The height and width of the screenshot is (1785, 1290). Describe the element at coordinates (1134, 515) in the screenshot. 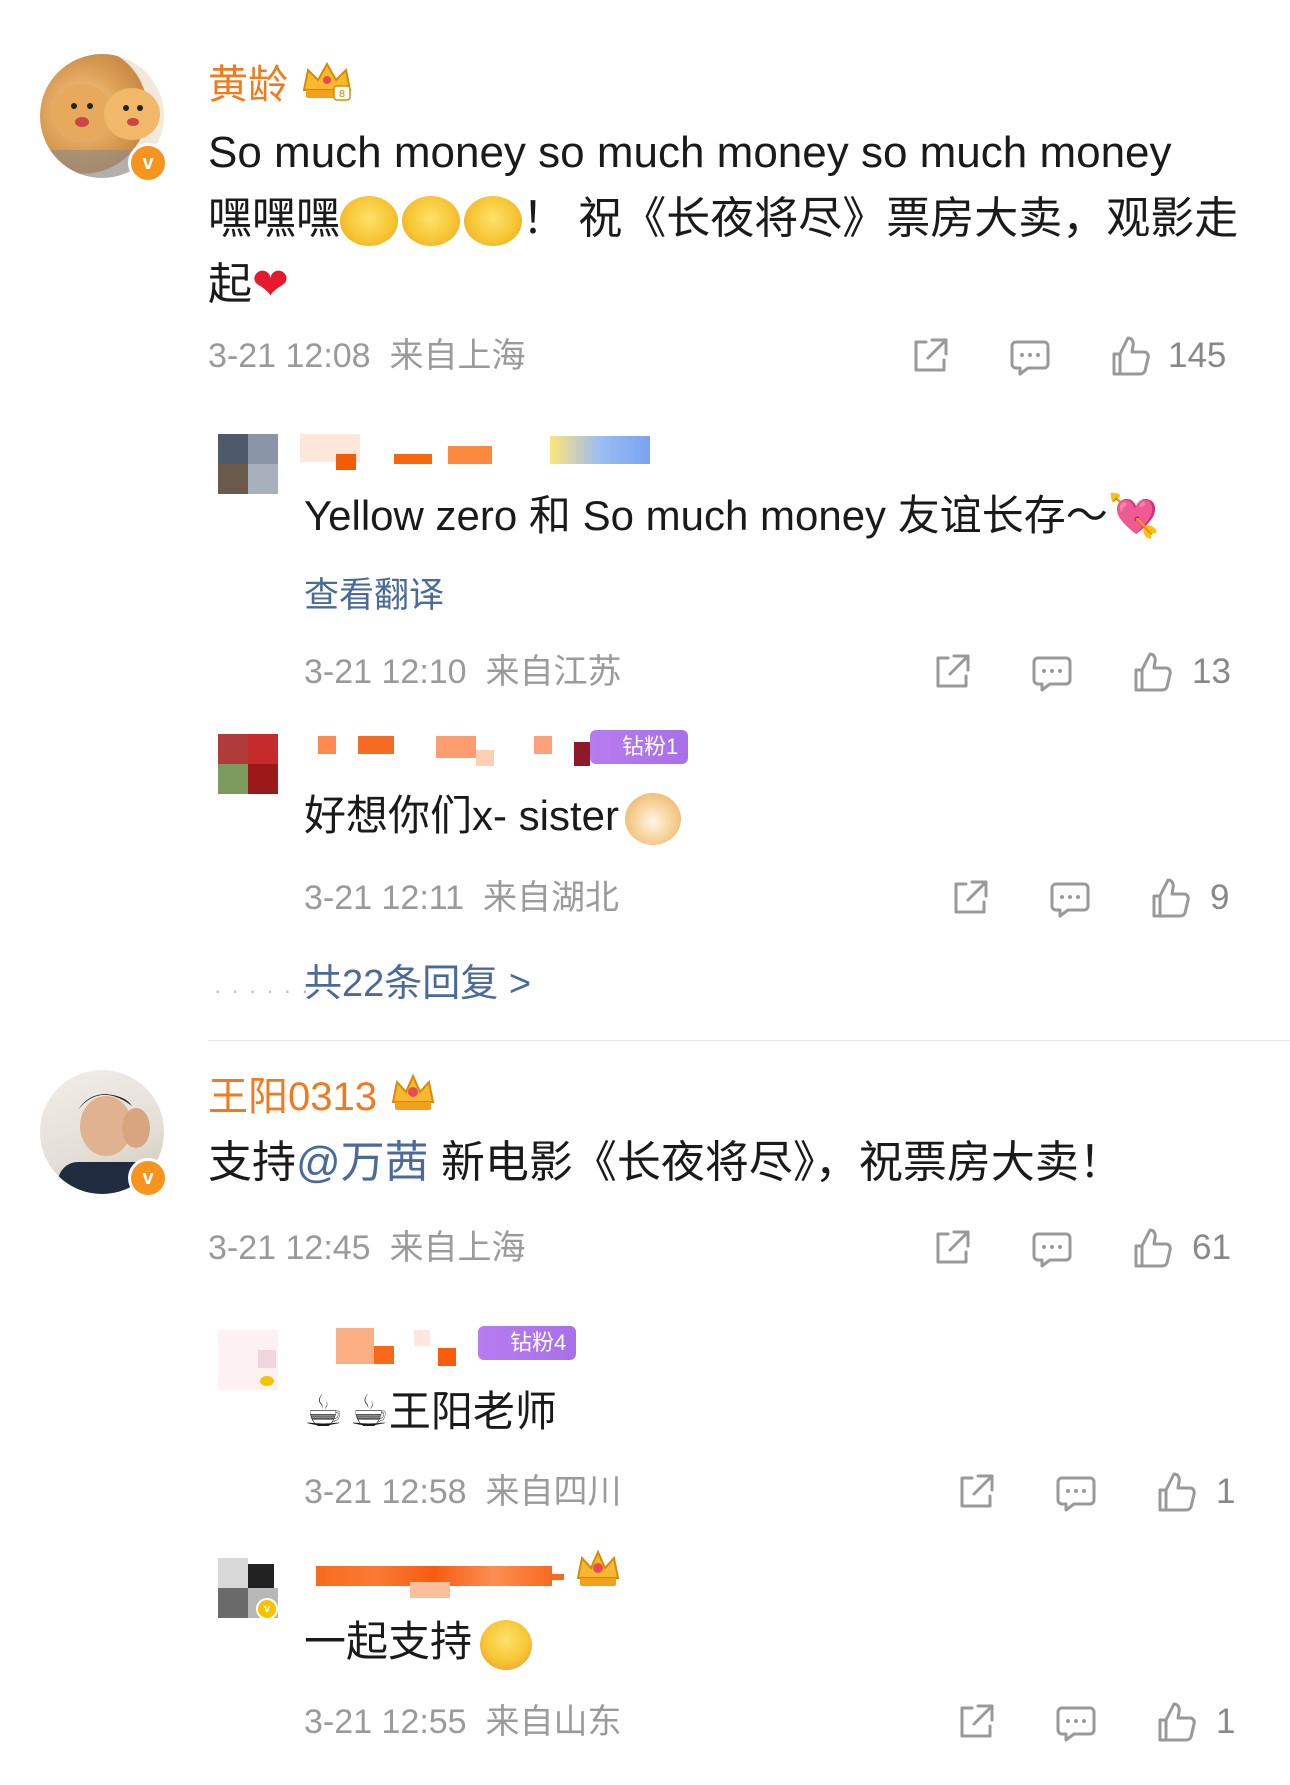

I see `heart-arrow-icon: 💘` at that location.